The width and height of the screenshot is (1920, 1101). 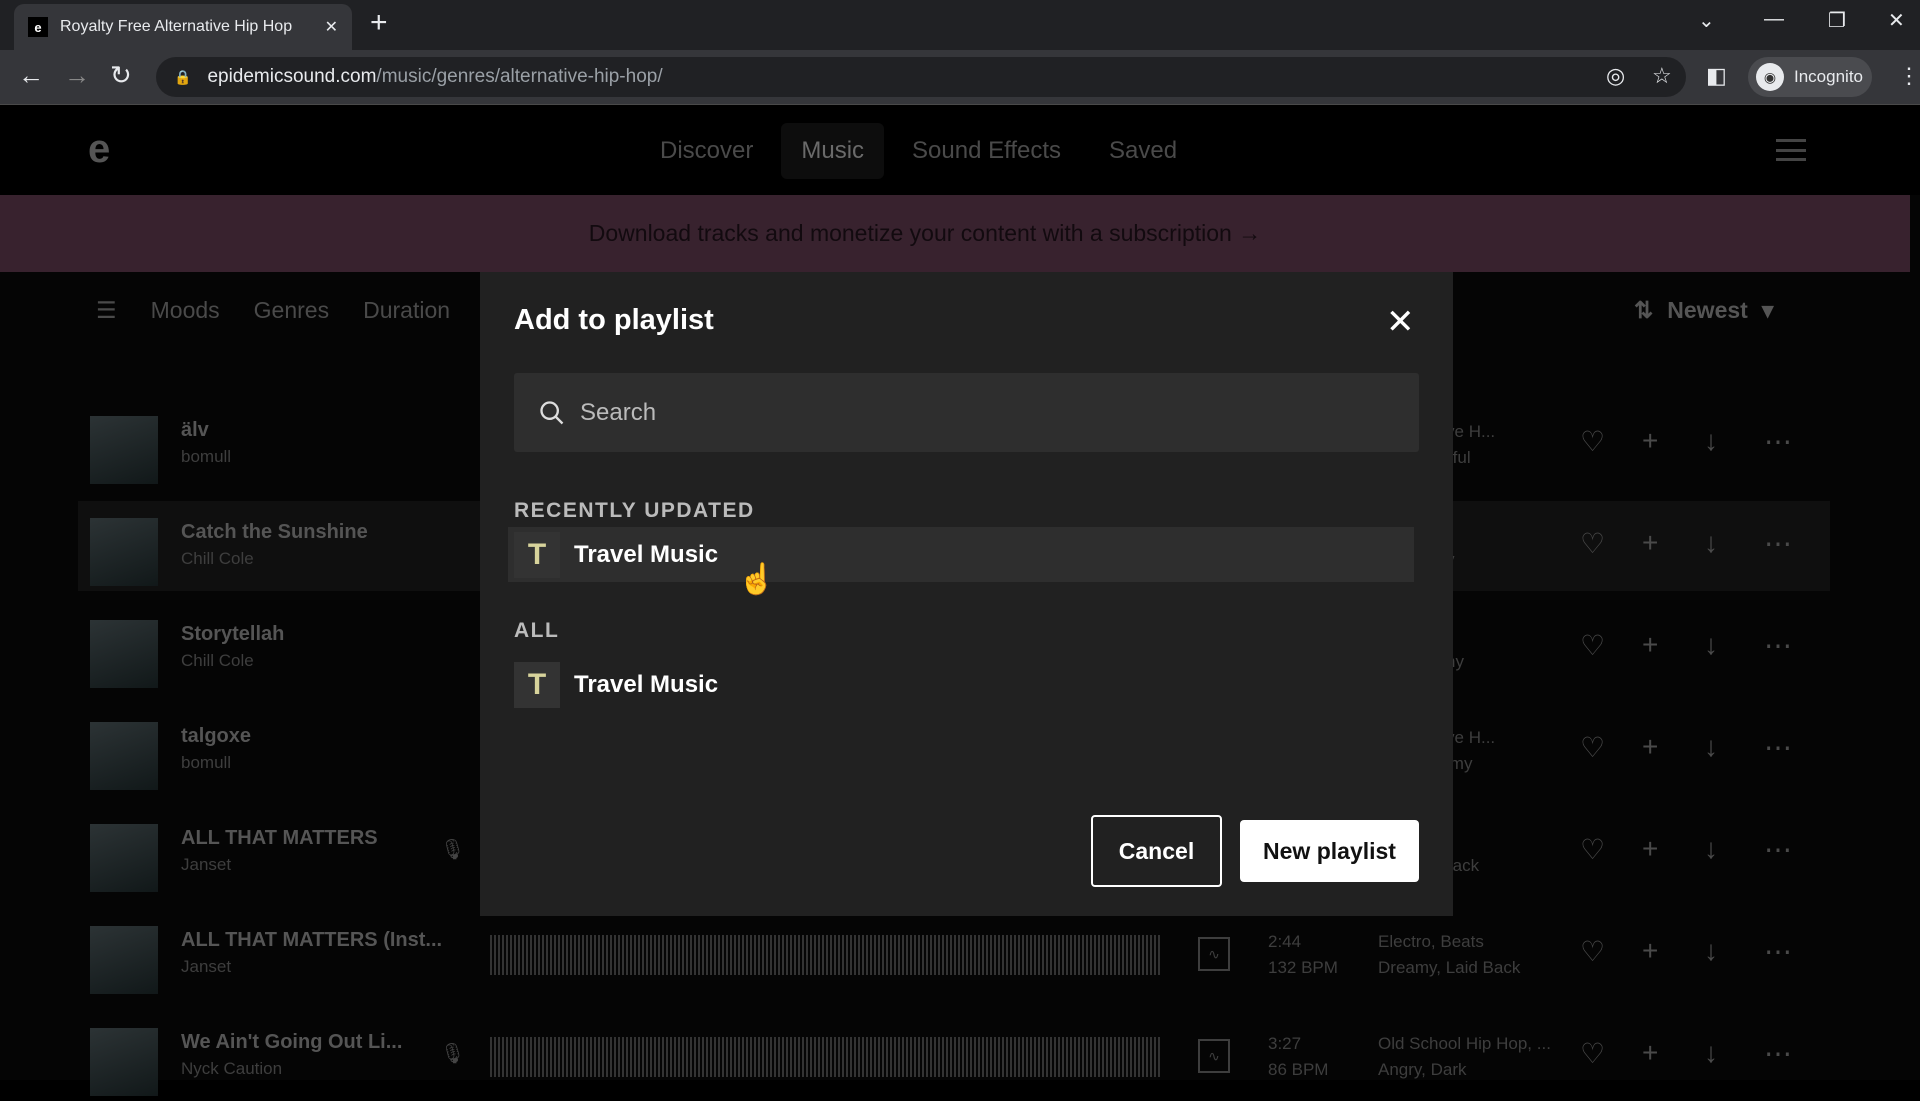 I want to click on tracking-protection-icon: ◎, so click(x=1615, y=76).